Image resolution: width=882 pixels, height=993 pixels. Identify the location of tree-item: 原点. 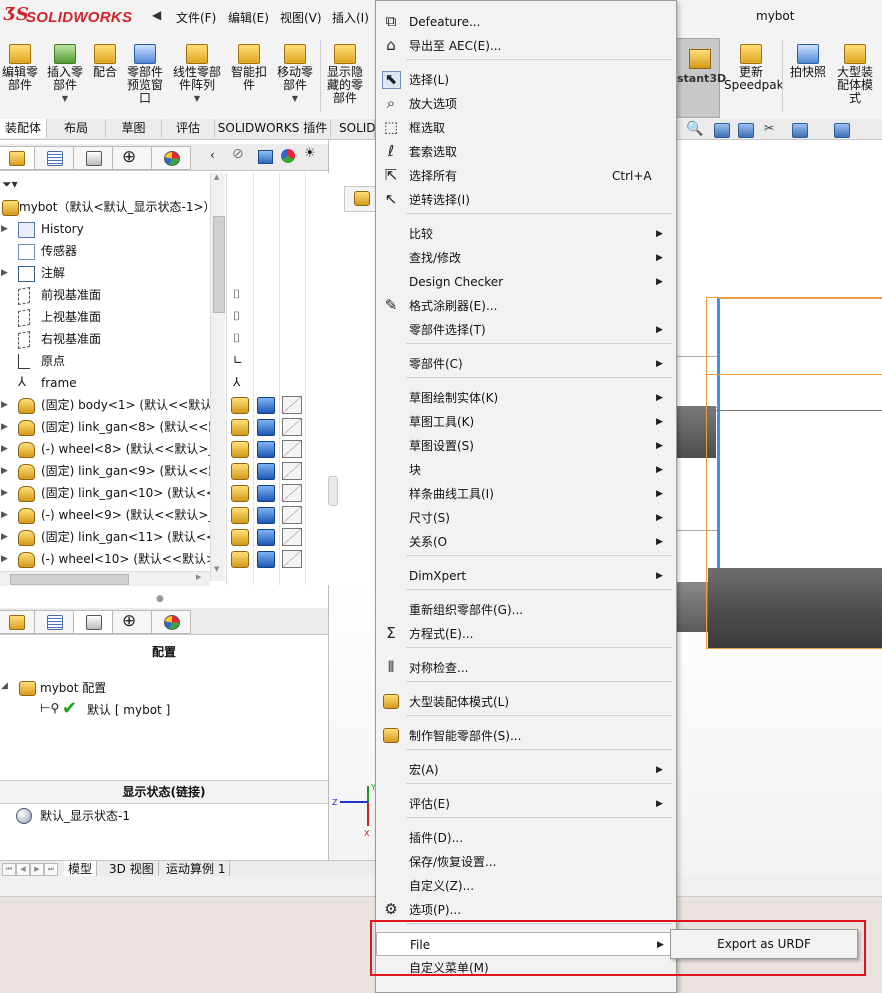
(105, 361).